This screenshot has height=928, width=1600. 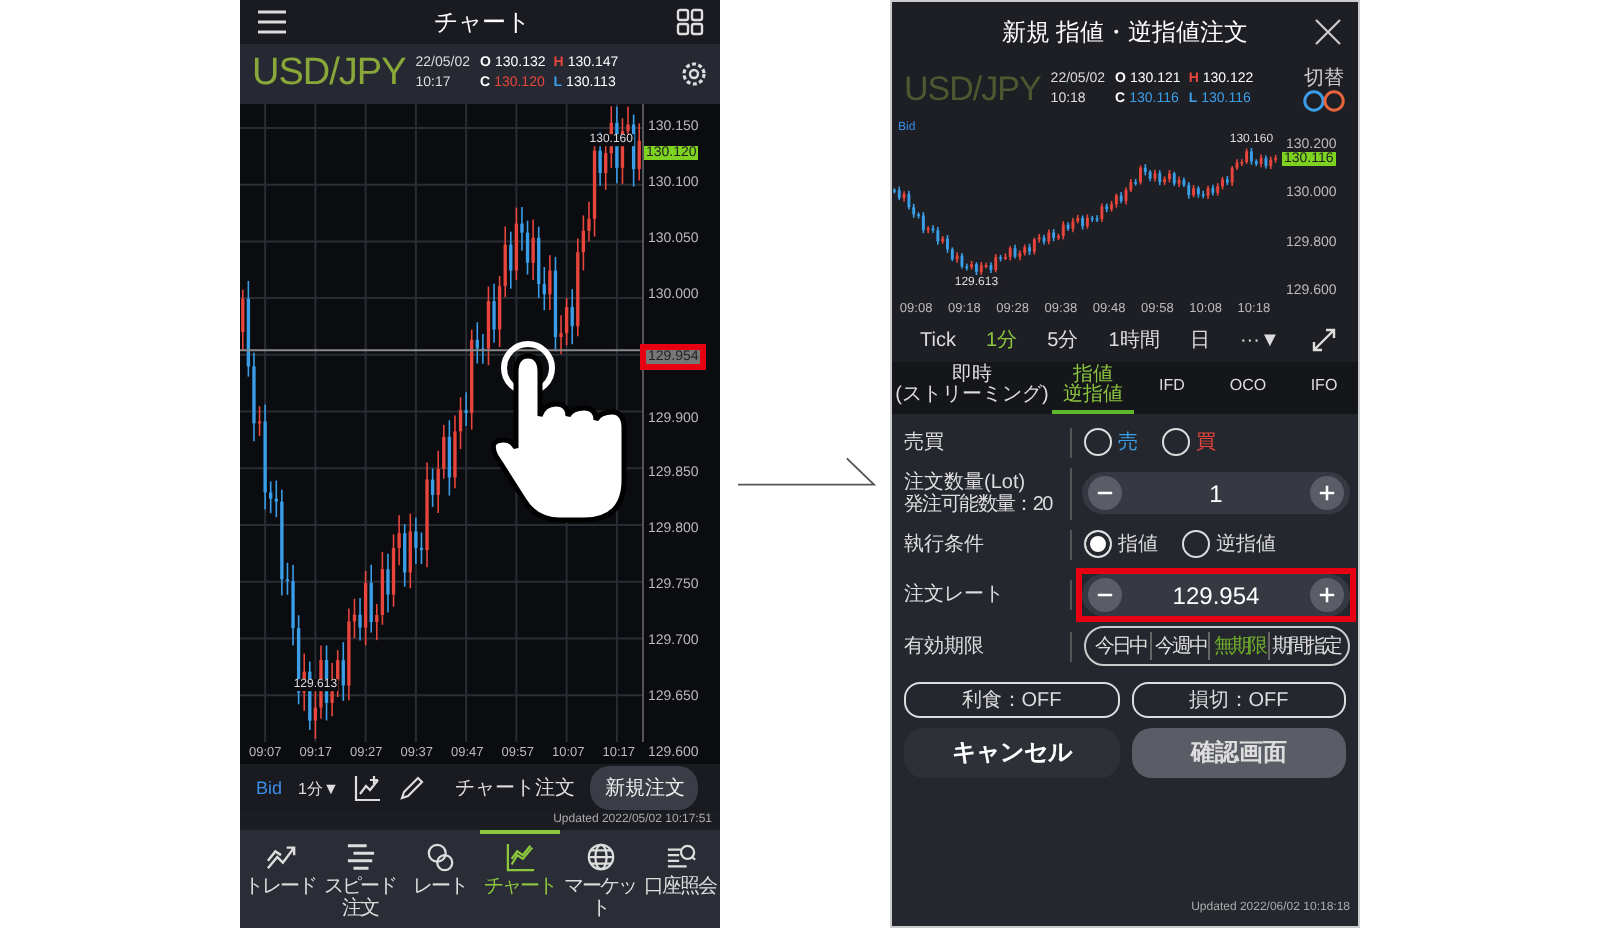 I want to click on stepper-value: 129.954, so click(x=1216, y=595).